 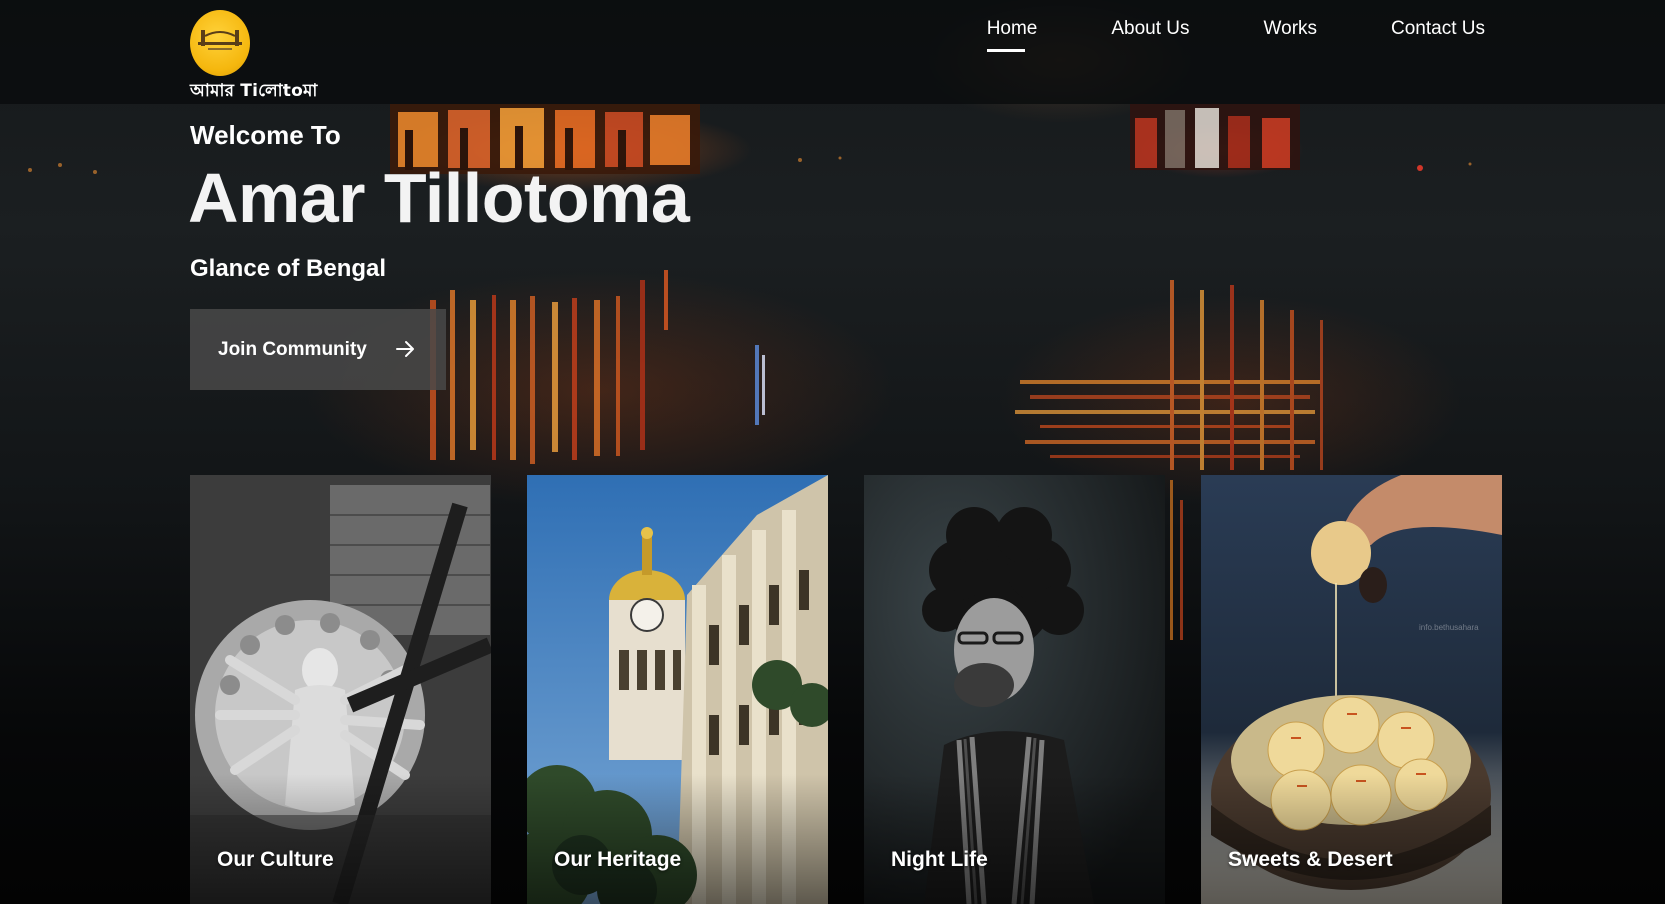 What do you see at coordinates (1290, 35) in the screenshot?
I see `nav-item-works: Works` at bounding box center [1290, 35].